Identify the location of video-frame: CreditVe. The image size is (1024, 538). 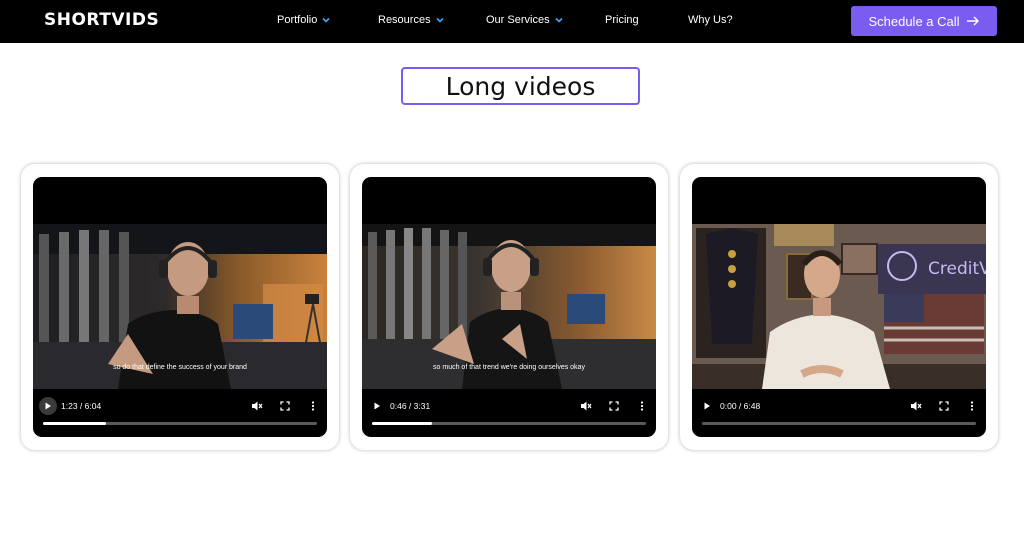
(839, 306).